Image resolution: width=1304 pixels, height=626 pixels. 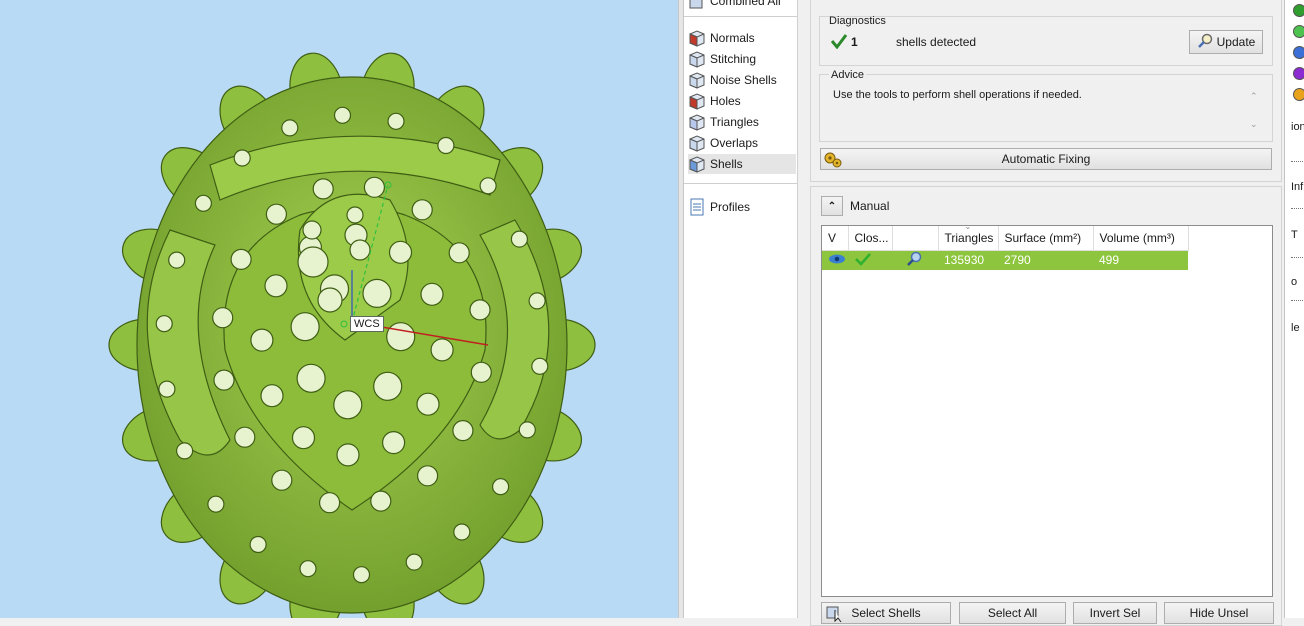 What do you see at coordinates (832, 206) in the screenshot?
I see `collapse-manual-button: ⌃` at bounding box center [832, 206].